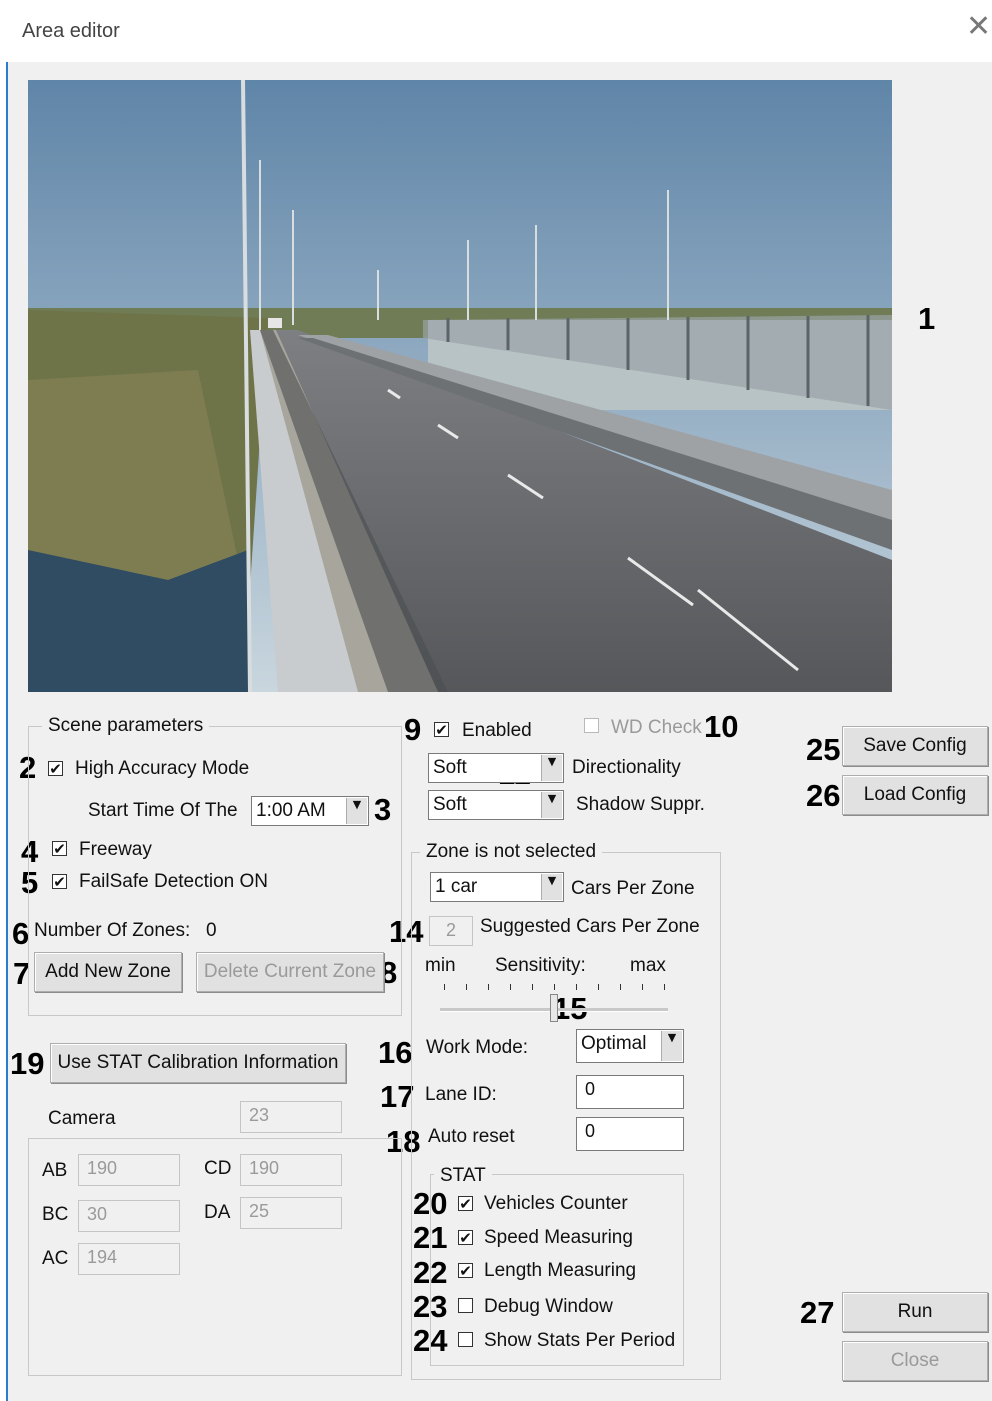 The image size is (992, 1401). Describe the element at coordinates (548, 1306) in the screenshot. I see `debug-window-label: Debug Window` at that location.